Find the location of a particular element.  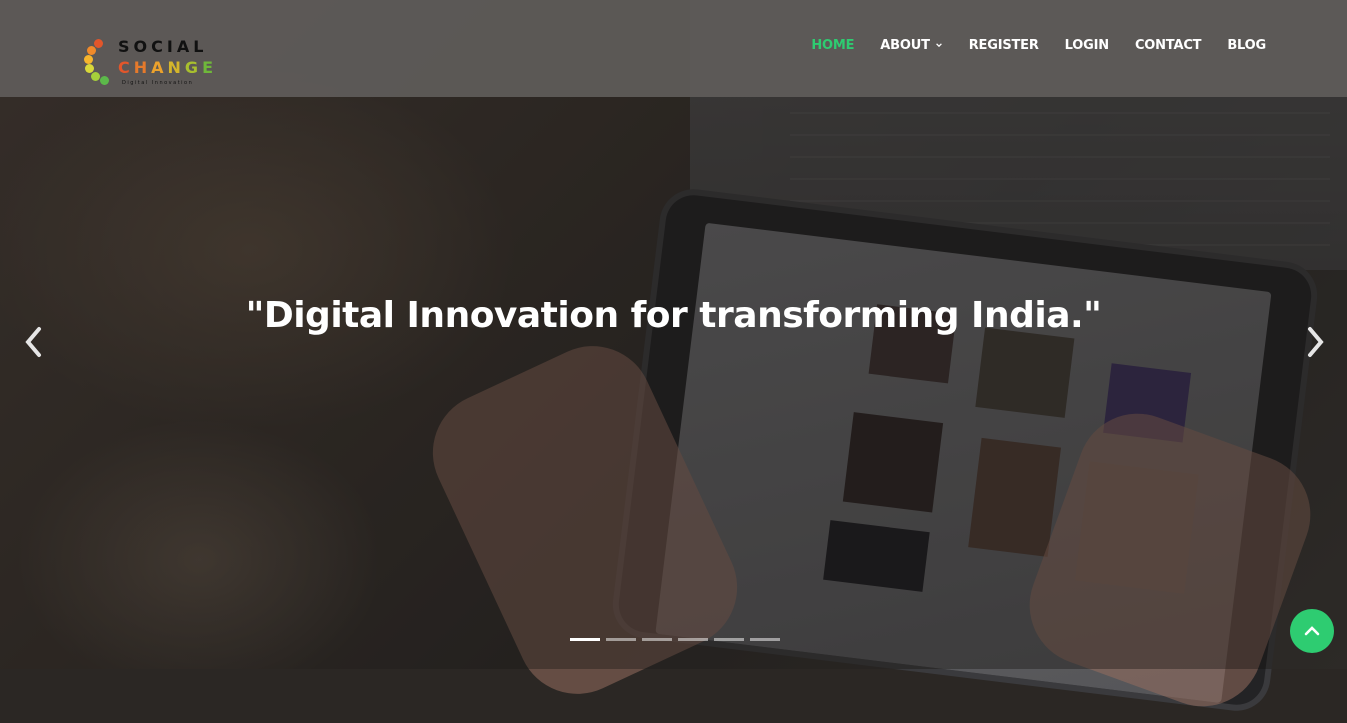

logo-dots-icon is located at coordinates (98, 62).